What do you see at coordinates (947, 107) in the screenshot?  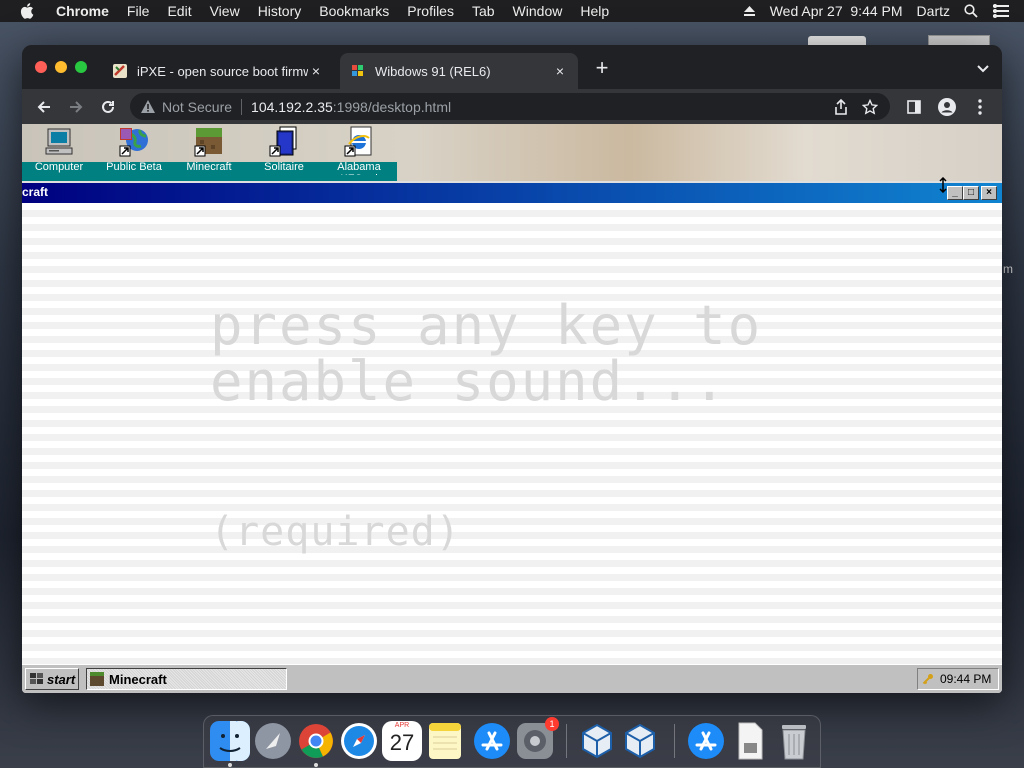 I see `profile-avatar-icon` at bounding box center [947, 107].